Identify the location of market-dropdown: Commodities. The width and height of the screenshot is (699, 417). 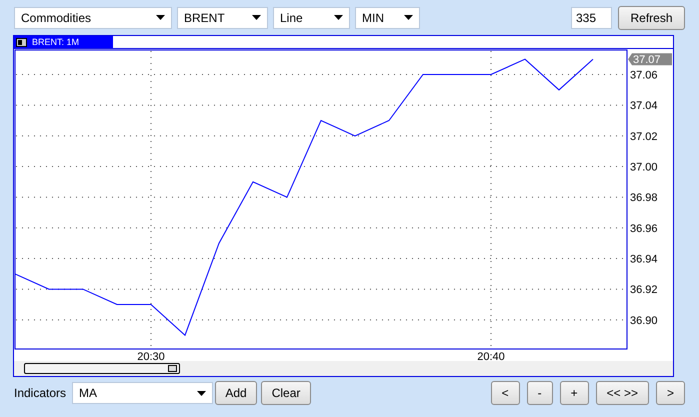
(93, 17).